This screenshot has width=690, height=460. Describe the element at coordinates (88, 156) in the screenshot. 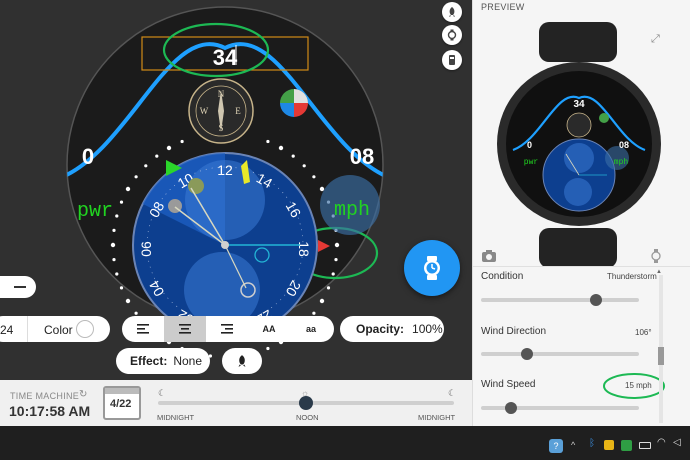

I see `left-number-text: 0` at that location.